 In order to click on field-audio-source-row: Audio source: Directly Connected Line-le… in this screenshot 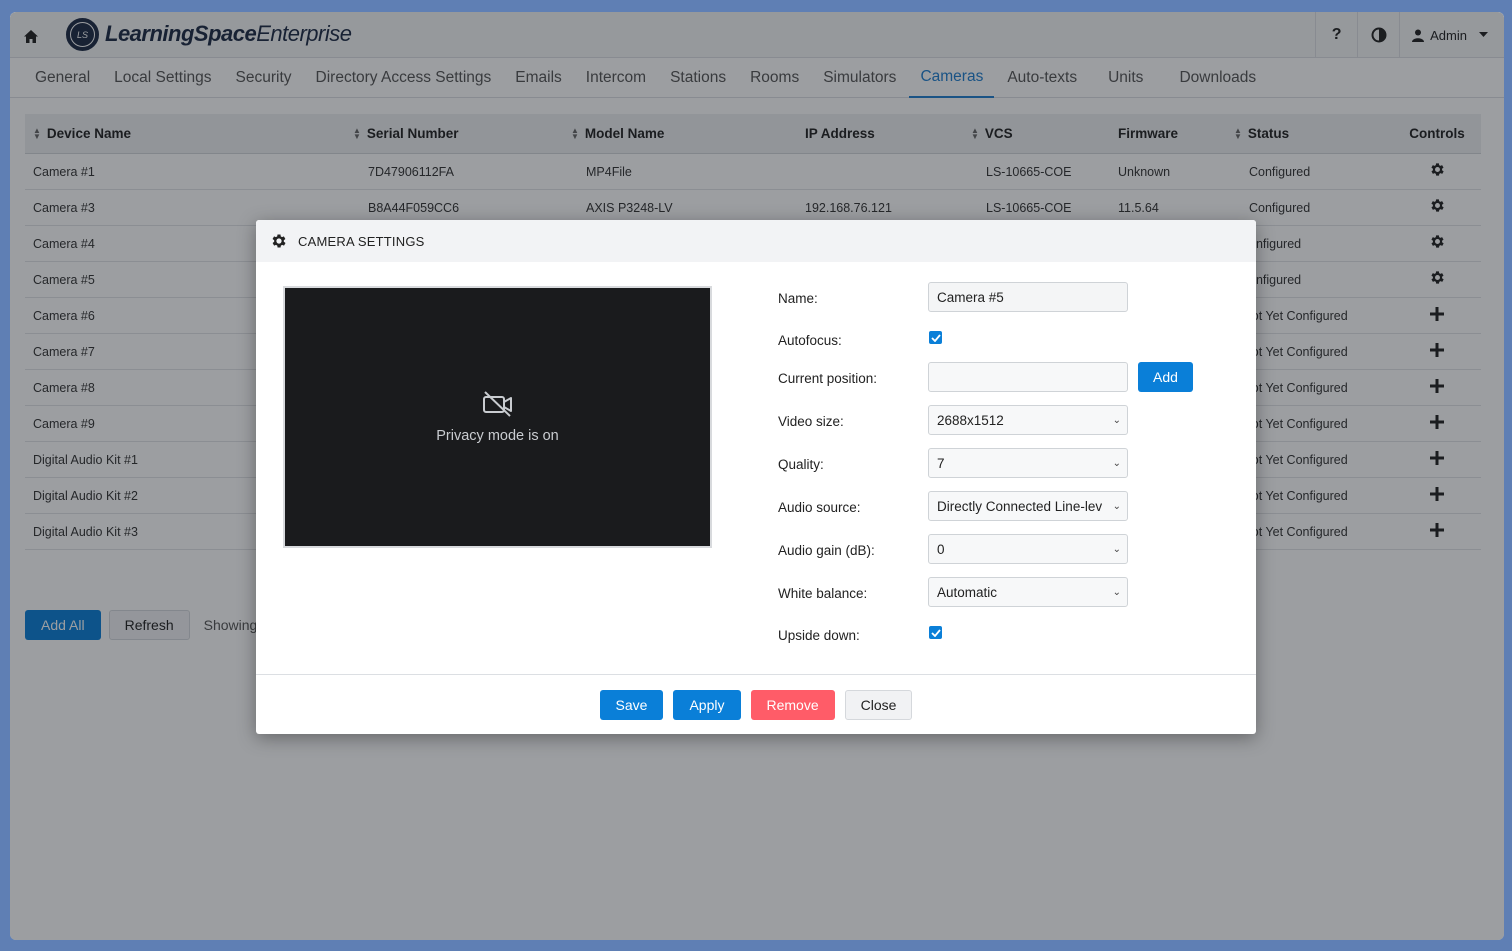, I will do `click(998, 507)`.